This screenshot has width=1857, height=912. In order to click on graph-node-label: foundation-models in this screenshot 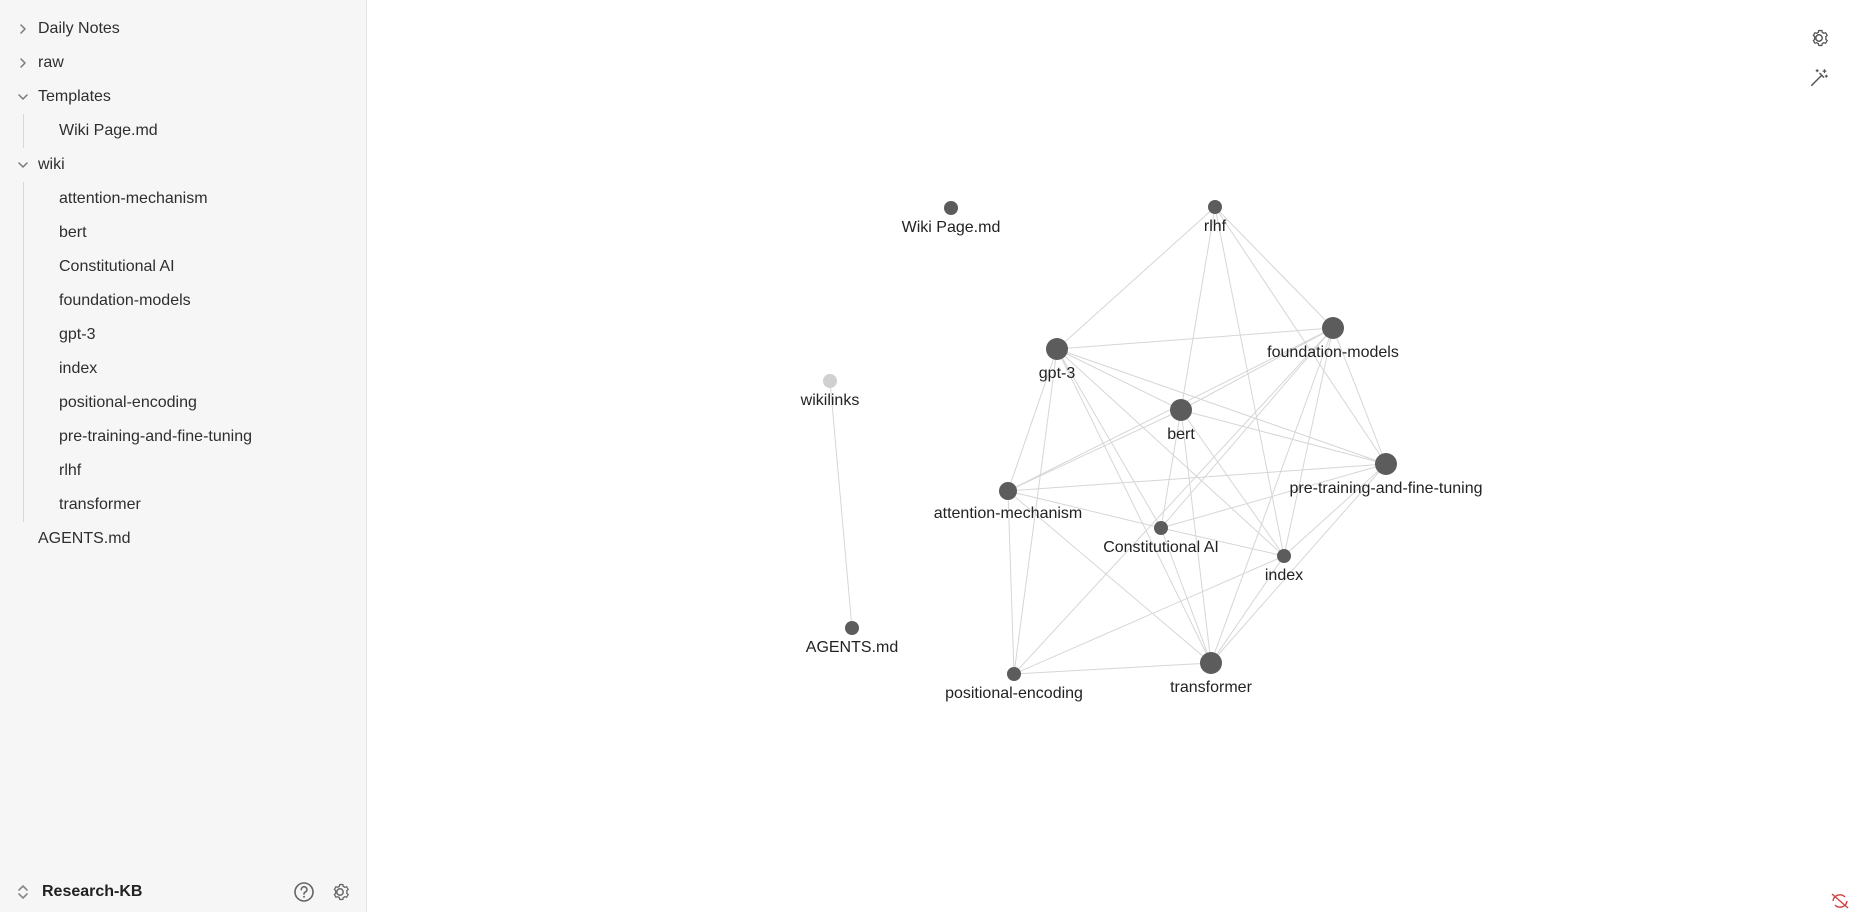, I will do `click(1333, 352)`.